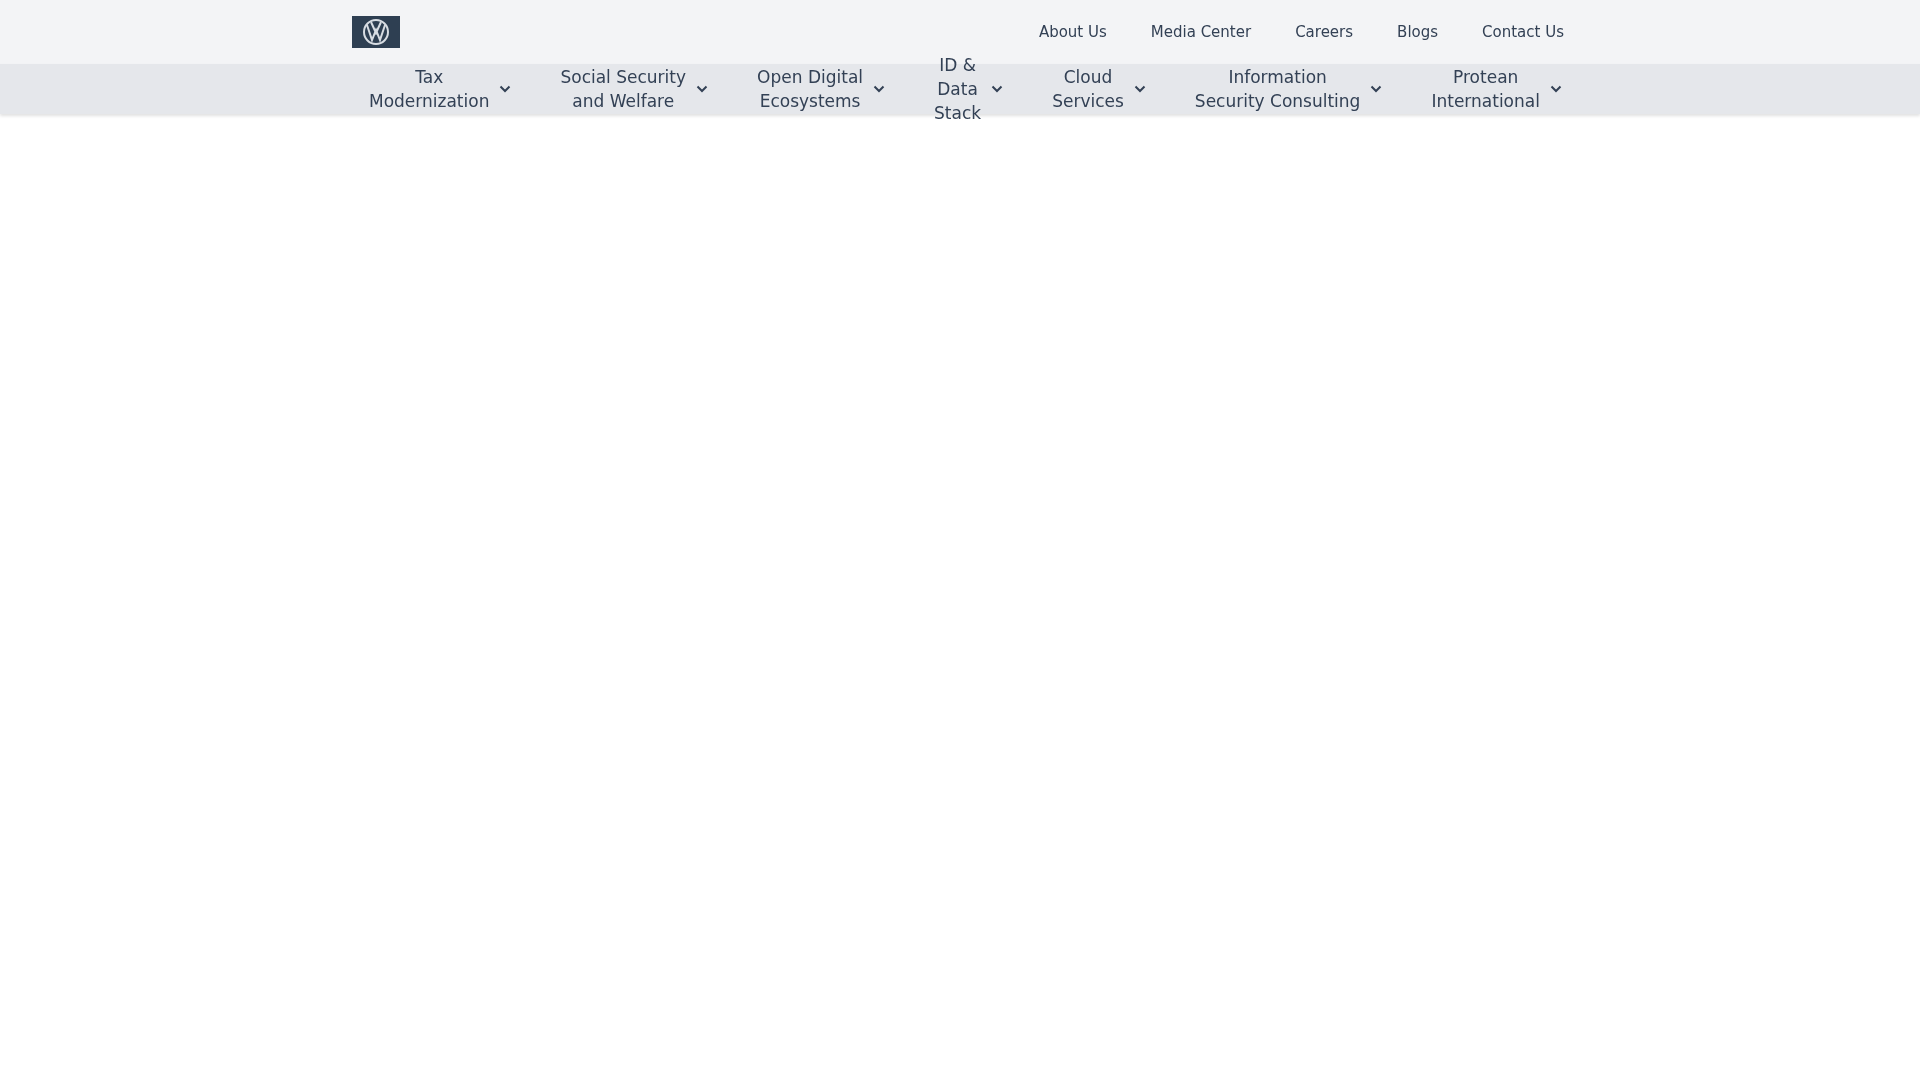  I want to click on logo-icon, so click(376, 32).